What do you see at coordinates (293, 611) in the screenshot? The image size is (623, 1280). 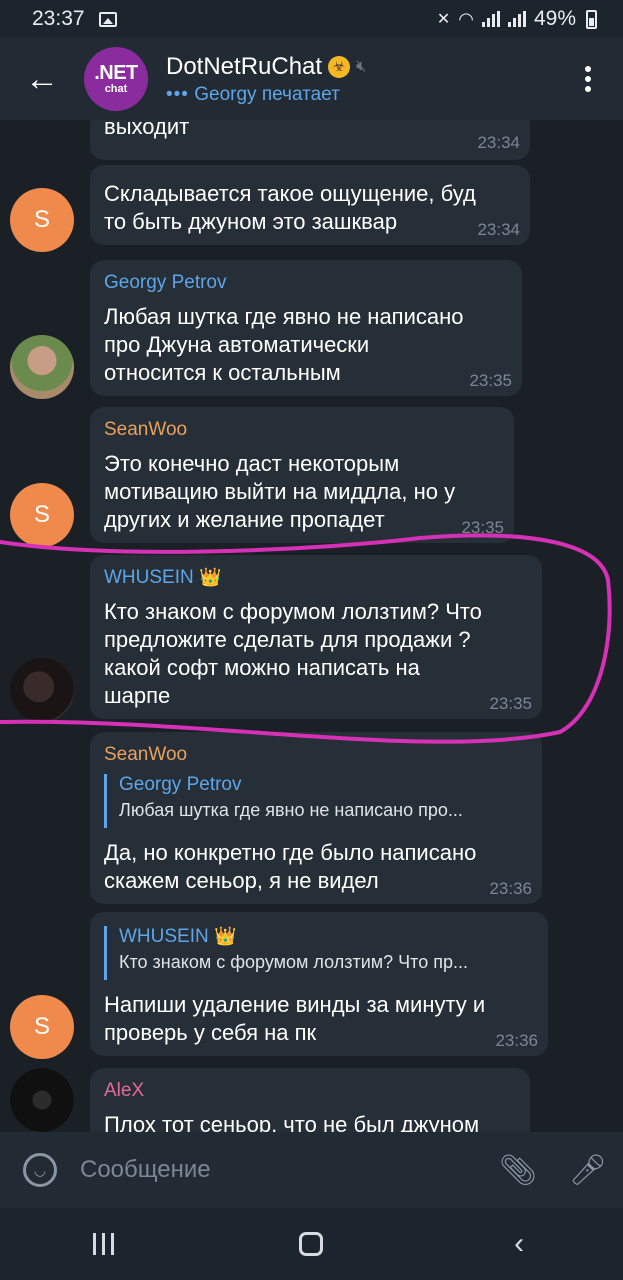 I see `message-text: Кто знаком с форумом лолзтим? Что` at bounding box center [293, 611].